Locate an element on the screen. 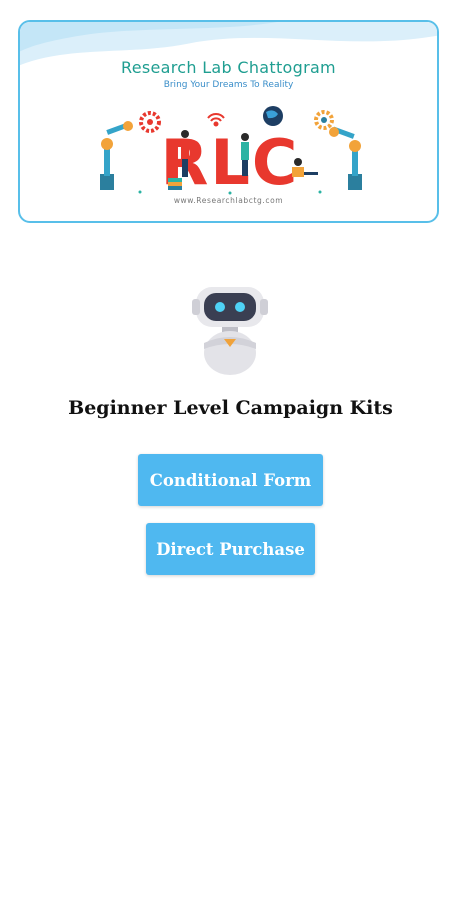 The image size is (461, 900). wifi-icon is located at coordinates (216, 120).